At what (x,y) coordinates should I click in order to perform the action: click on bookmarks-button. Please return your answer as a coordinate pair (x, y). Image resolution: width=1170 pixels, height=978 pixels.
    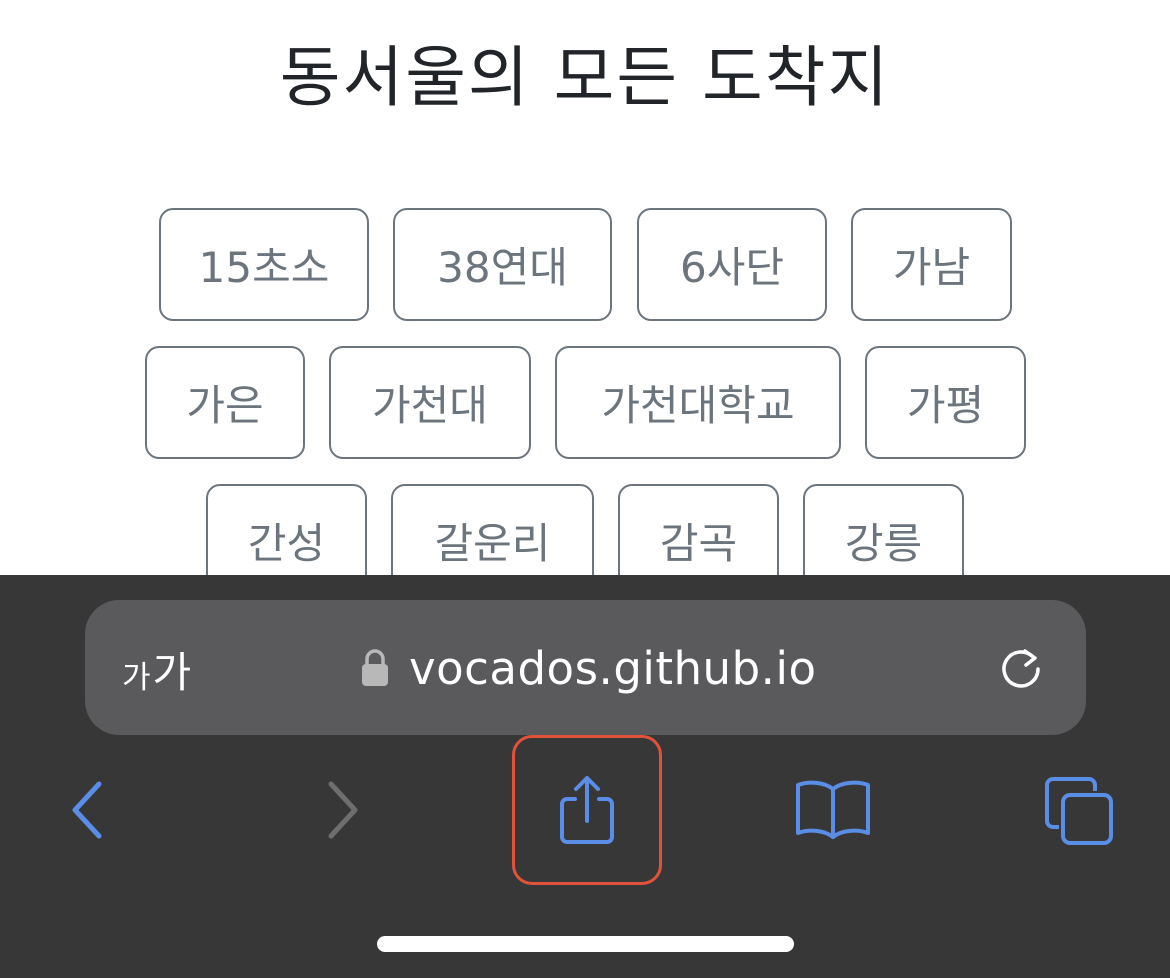
    Looking at the image, I should click on (833, 810).